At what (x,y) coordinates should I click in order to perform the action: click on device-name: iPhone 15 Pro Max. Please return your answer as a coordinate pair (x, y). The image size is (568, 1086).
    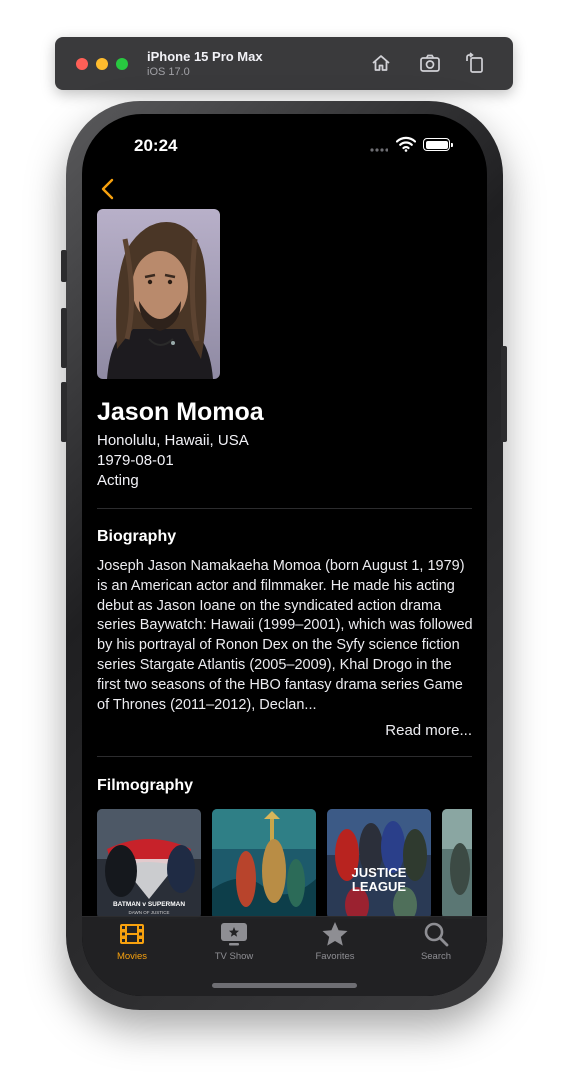
    Looking at the image, I should click on (205, 56).